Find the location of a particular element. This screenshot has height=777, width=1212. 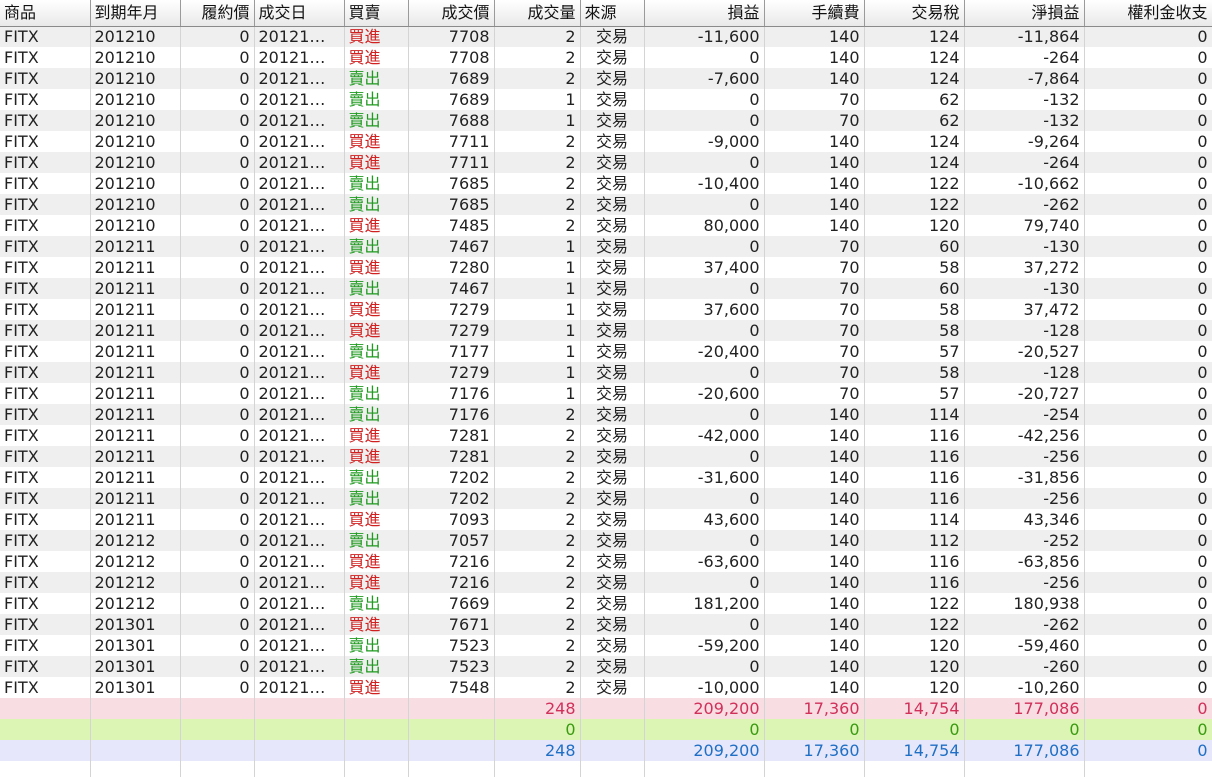

summary-row-total: 248 209,200 17,360 14,754 177,086 0 is located at coordinates (606, 708).